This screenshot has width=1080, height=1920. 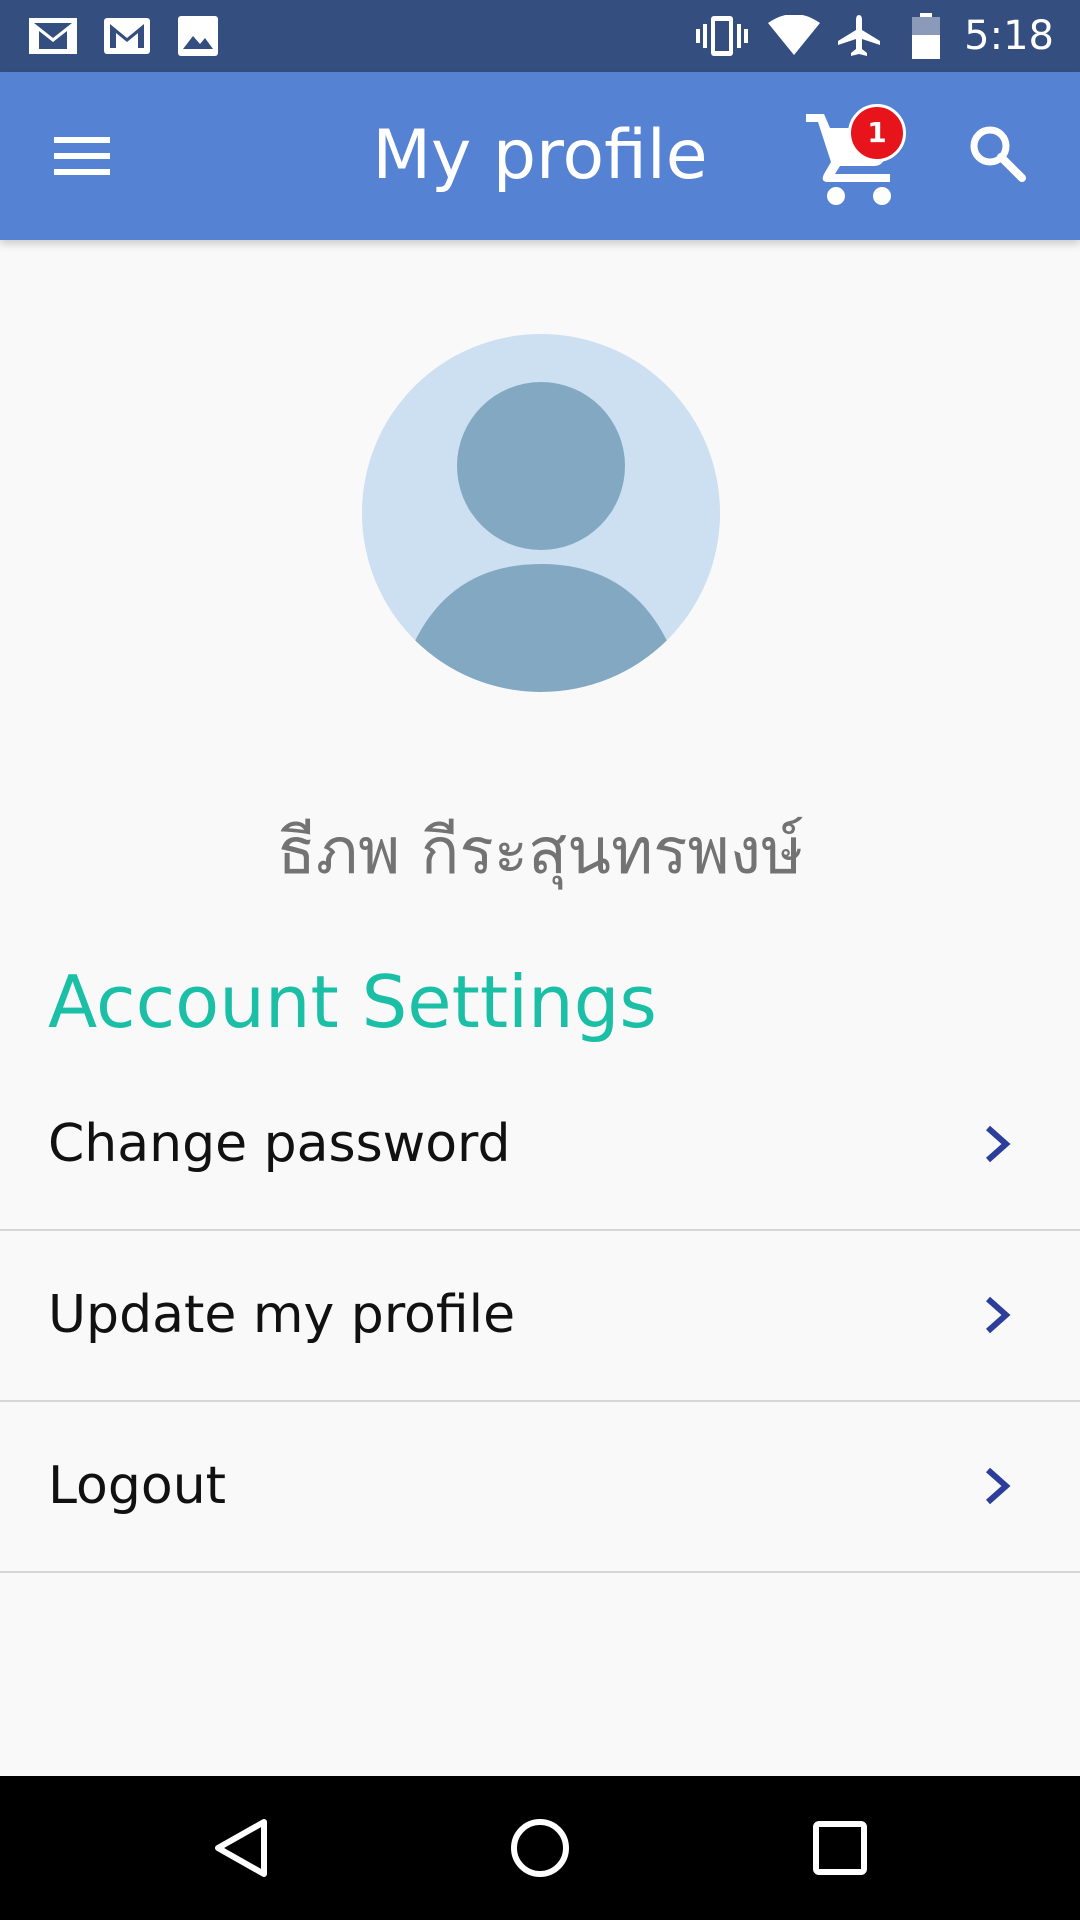 What do you see at coordinates (137, 1486) in the screenshot?
I see `settings-item-label: Logout` at bounding box center [137, 1486].